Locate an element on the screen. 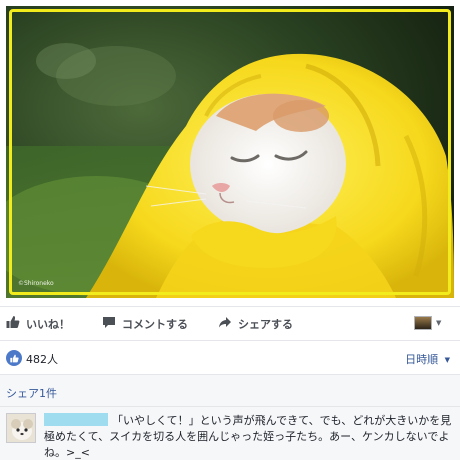 Image resolution: width=460 pixels, height=460 pixels. audience-selector: ▼ is located at coordinates (427, 323).